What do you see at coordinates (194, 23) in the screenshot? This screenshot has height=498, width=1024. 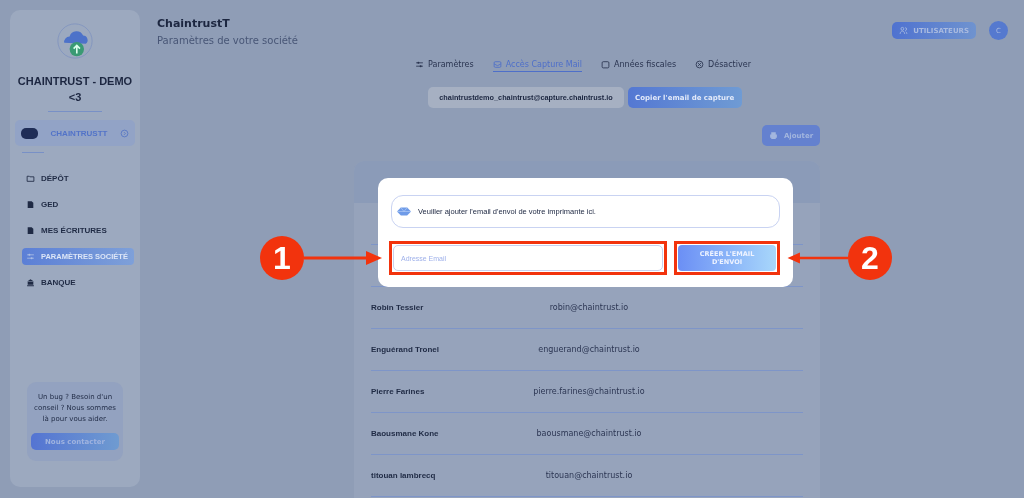 I see `page-title: ChaintrustT` at bounding box center [194, 23].